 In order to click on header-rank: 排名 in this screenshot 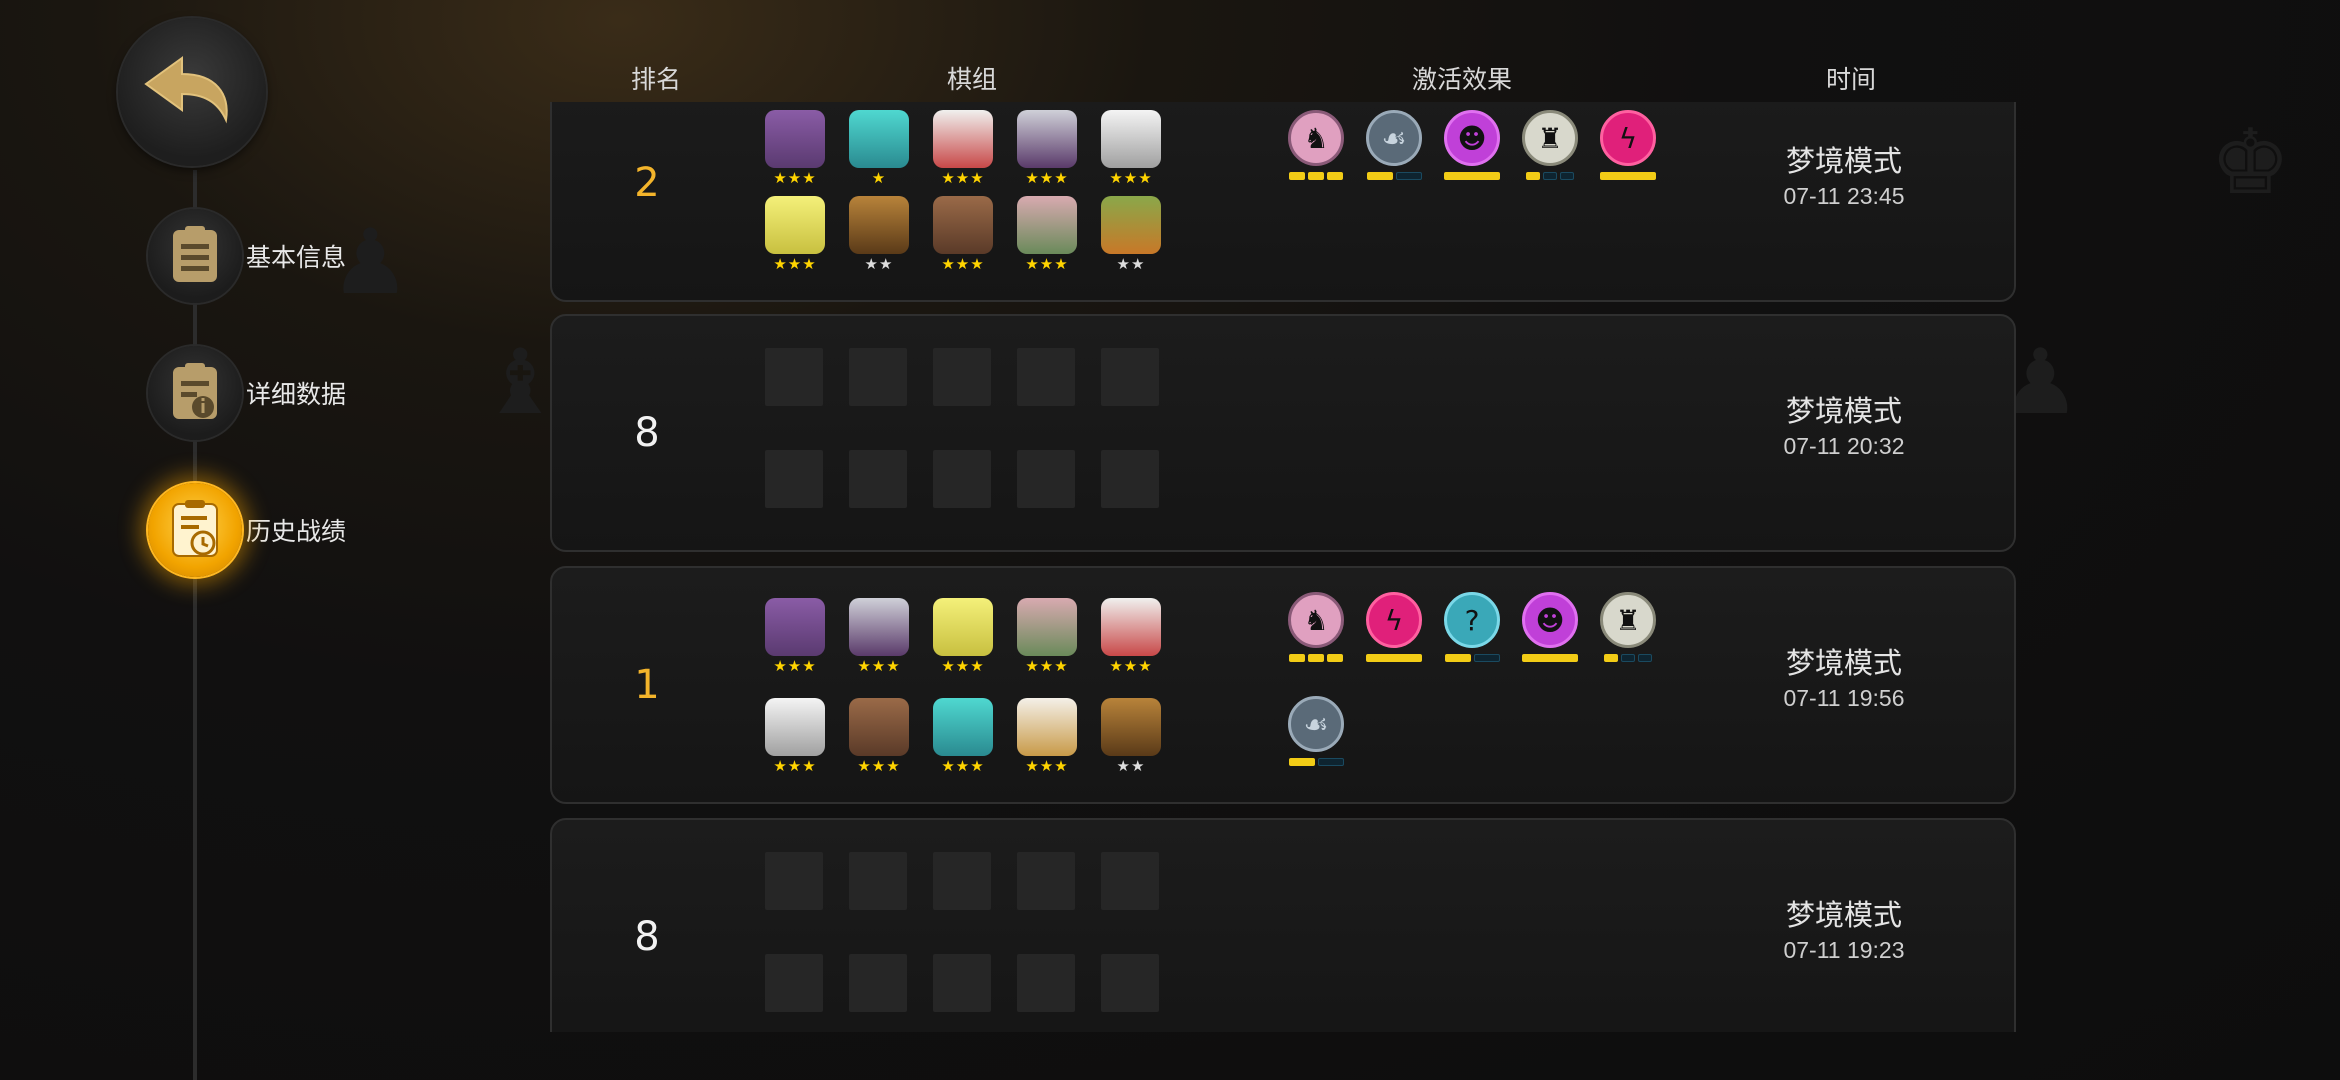, I will do `click(656, 80)`.